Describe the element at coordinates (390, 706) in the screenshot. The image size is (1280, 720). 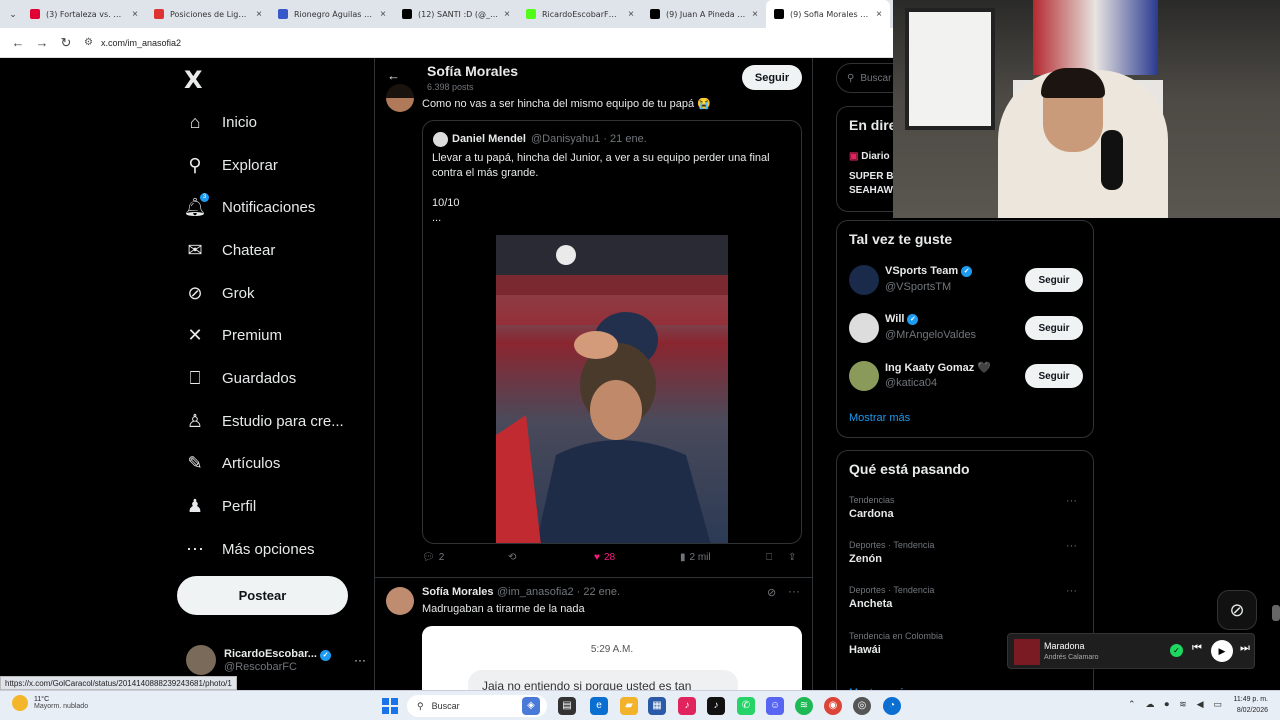
I see `windows-start-icon` at that location.